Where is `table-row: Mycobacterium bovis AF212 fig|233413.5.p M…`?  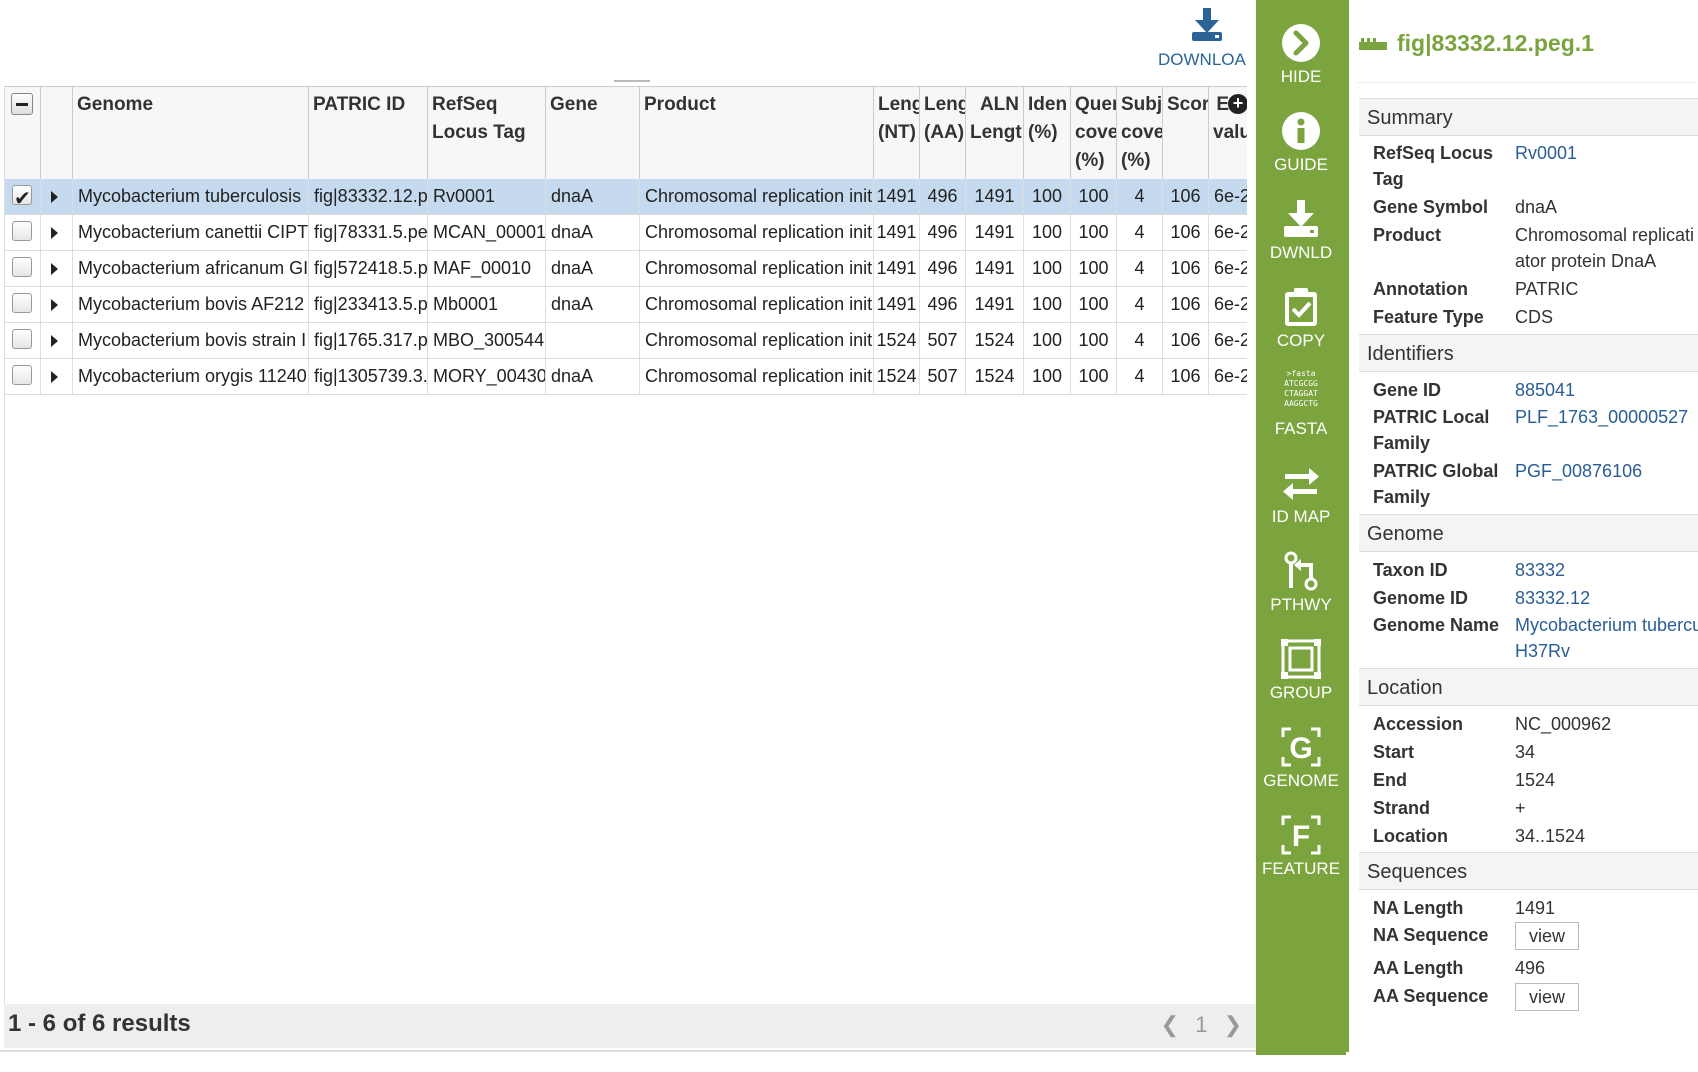 table-row: Mycobacterium bovis AF212 fig|233413.5.p M… is located at coordinates (626, 305).